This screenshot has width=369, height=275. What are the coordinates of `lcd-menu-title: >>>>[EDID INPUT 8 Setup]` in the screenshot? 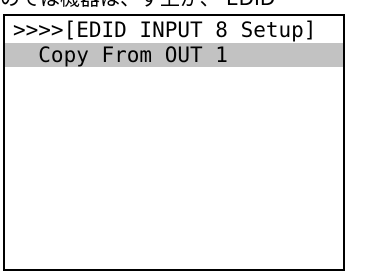 It's located at (165, 30).